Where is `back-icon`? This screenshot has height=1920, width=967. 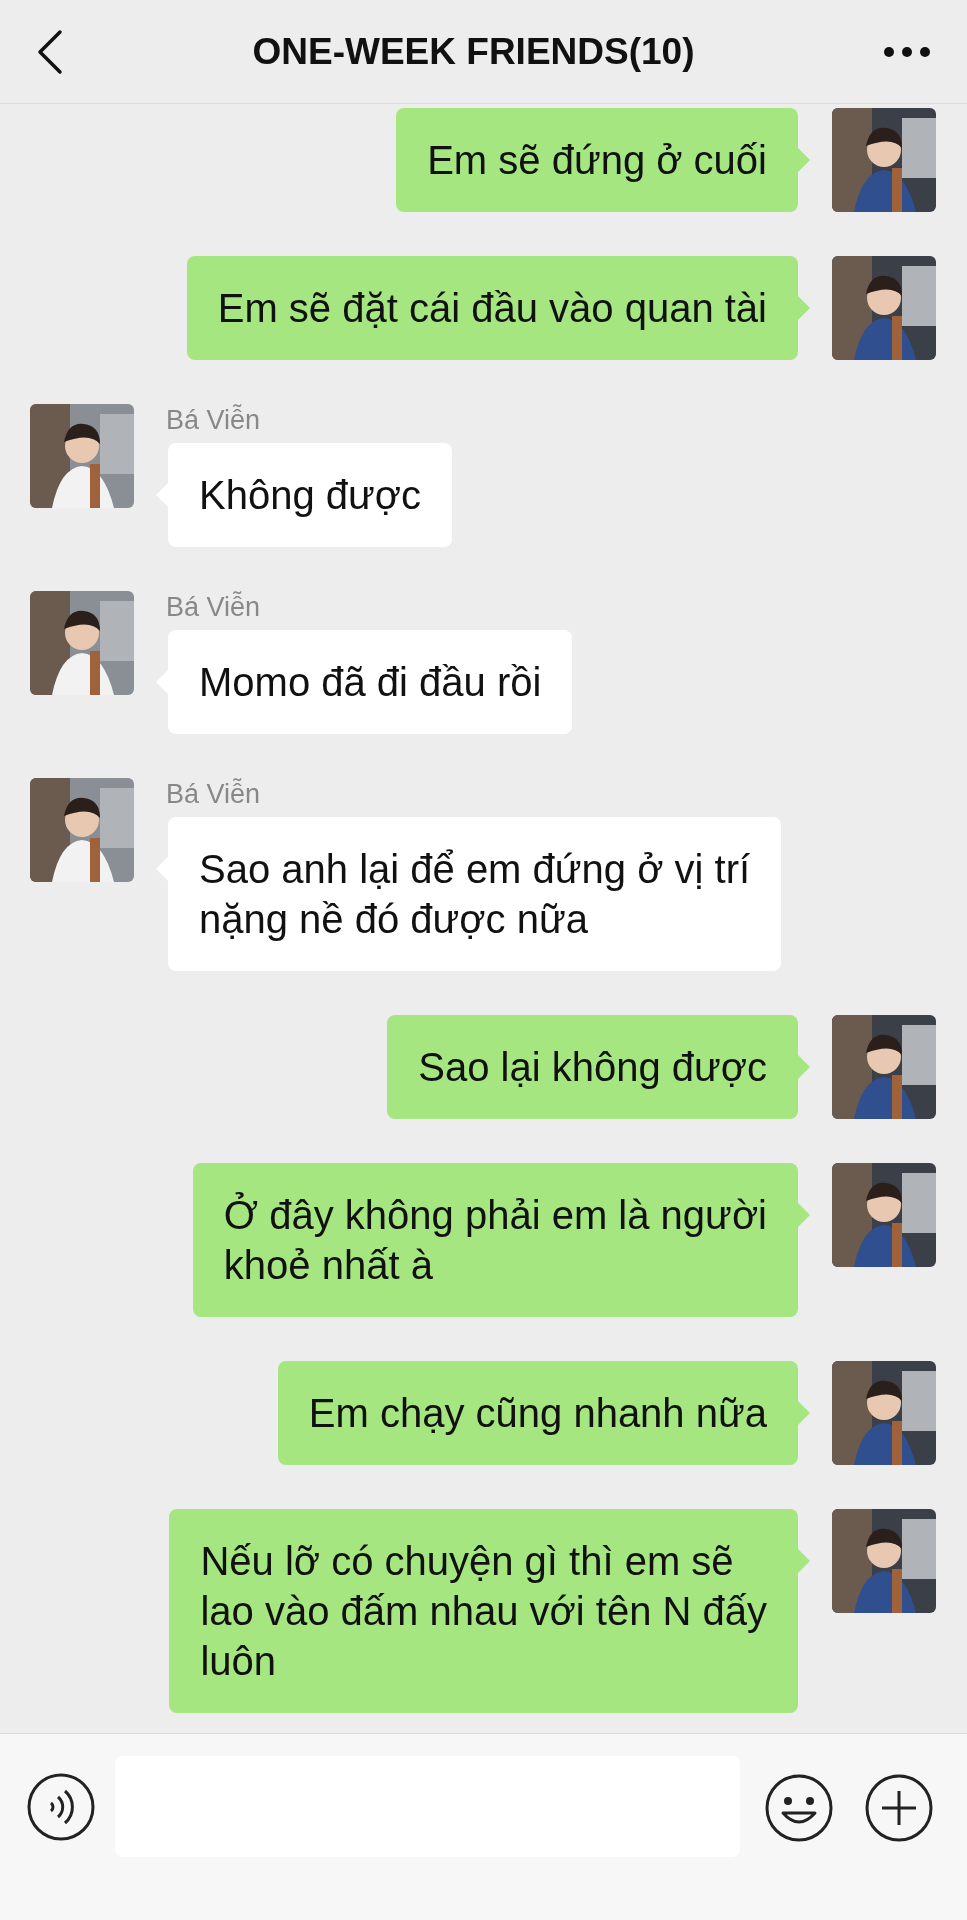 back-icon is located at coordinates (50, 51).